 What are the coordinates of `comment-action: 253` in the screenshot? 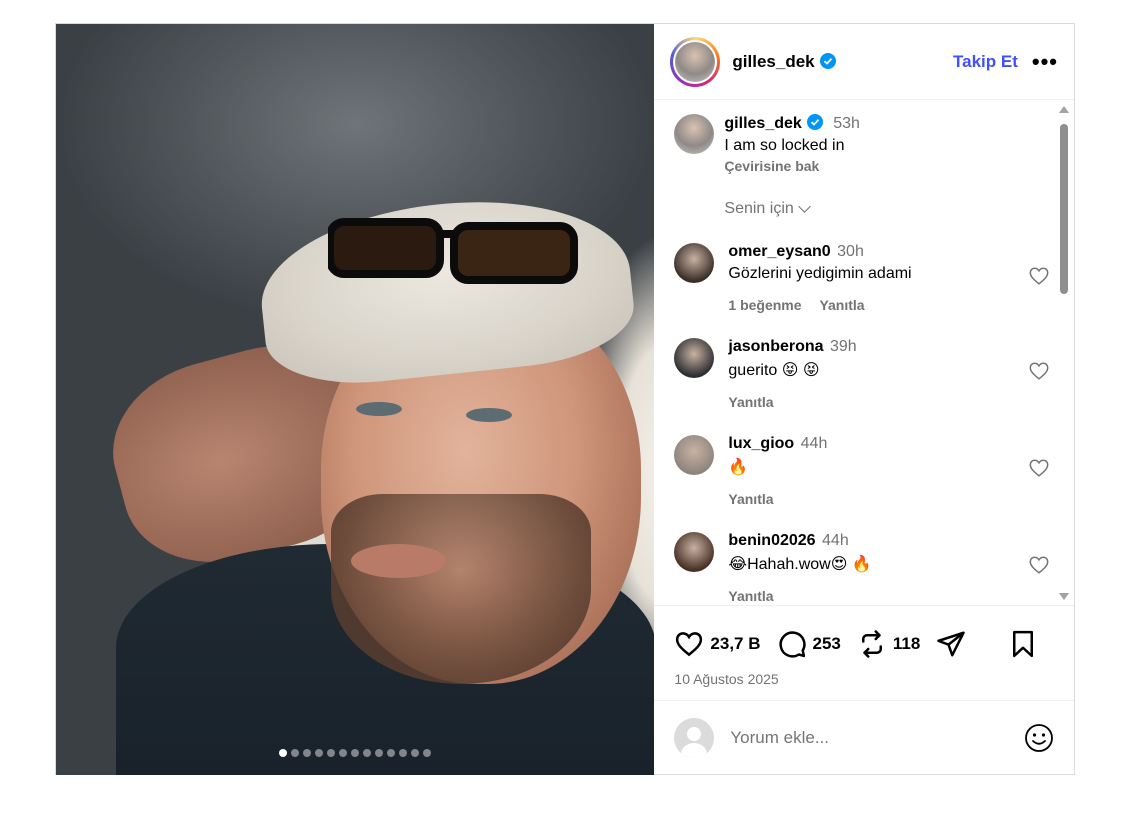 It's located at (809, 644).